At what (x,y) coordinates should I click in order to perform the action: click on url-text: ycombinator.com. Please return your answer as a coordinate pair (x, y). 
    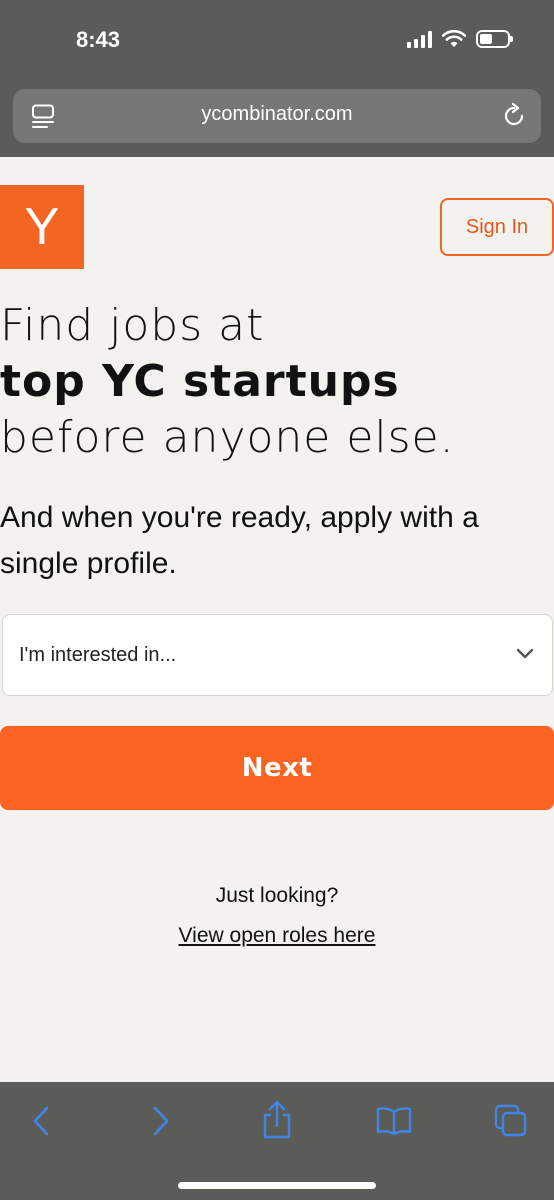
    Looking at the image, I should click on (277, 114).